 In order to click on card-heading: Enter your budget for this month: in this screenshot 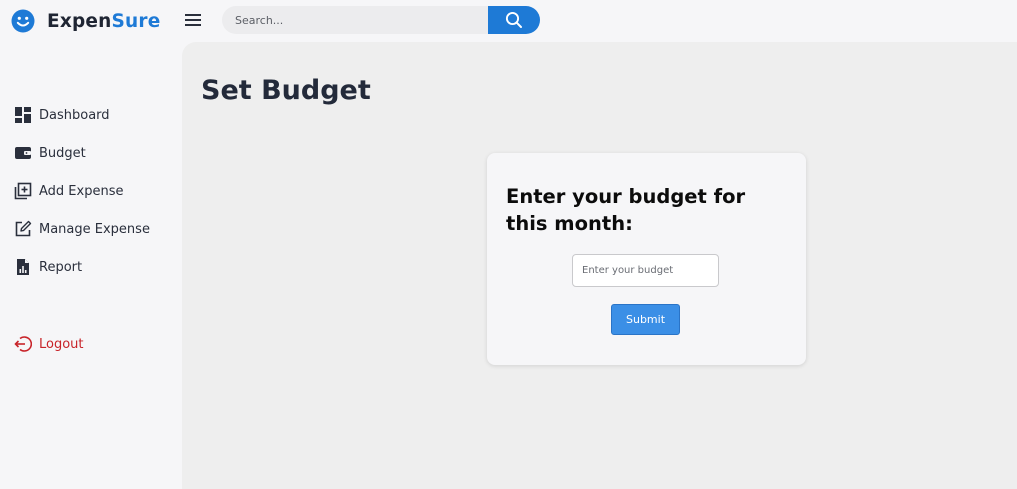, I will do `click(626, 210)`.